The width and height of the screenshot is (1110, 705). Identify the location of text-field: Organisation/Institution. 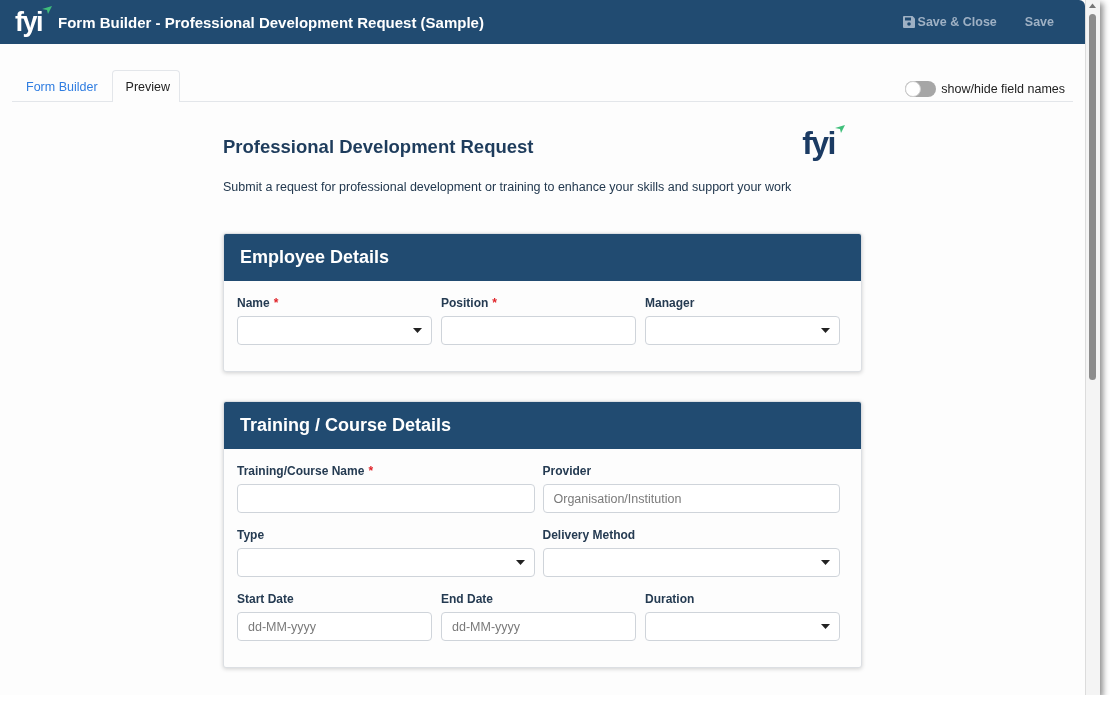
(691, 498).